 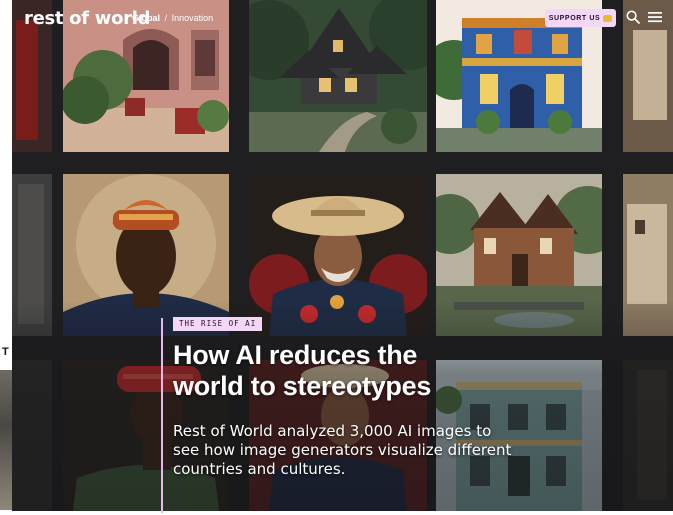 I want to click on breadcrumb-section: Global, so click(x=146, y=18).